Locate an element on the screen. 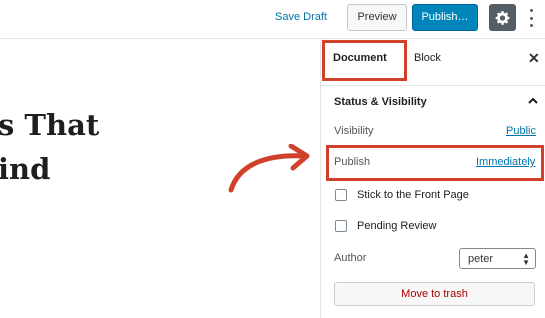  highlight-box-document is located at coordinates (364, 60).